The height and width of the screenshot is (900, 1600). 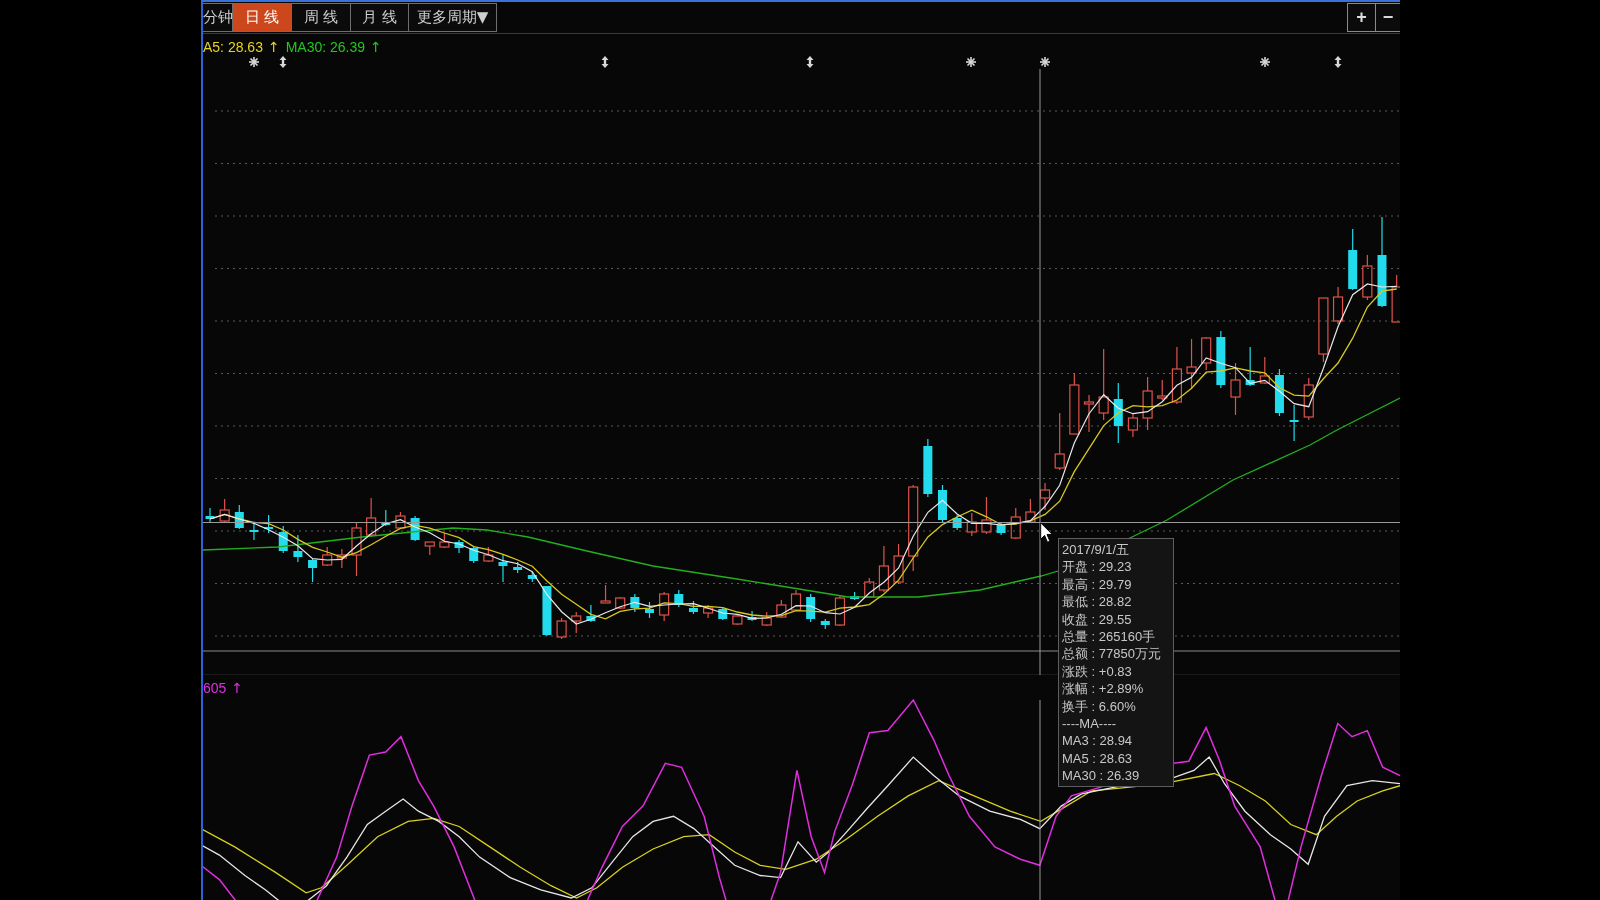 I want to click on tooltip-row-text: 最低 : 28.82, so click(x=1097, y=602).